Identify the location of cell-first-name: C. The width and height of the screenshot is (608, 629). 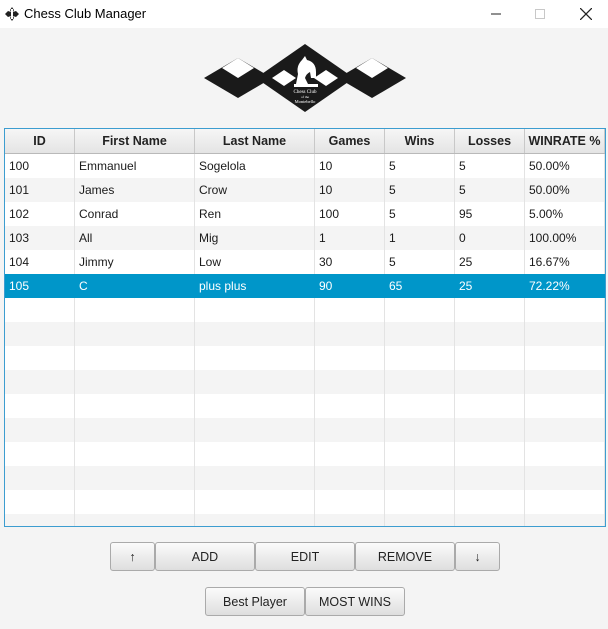
(135, 286).